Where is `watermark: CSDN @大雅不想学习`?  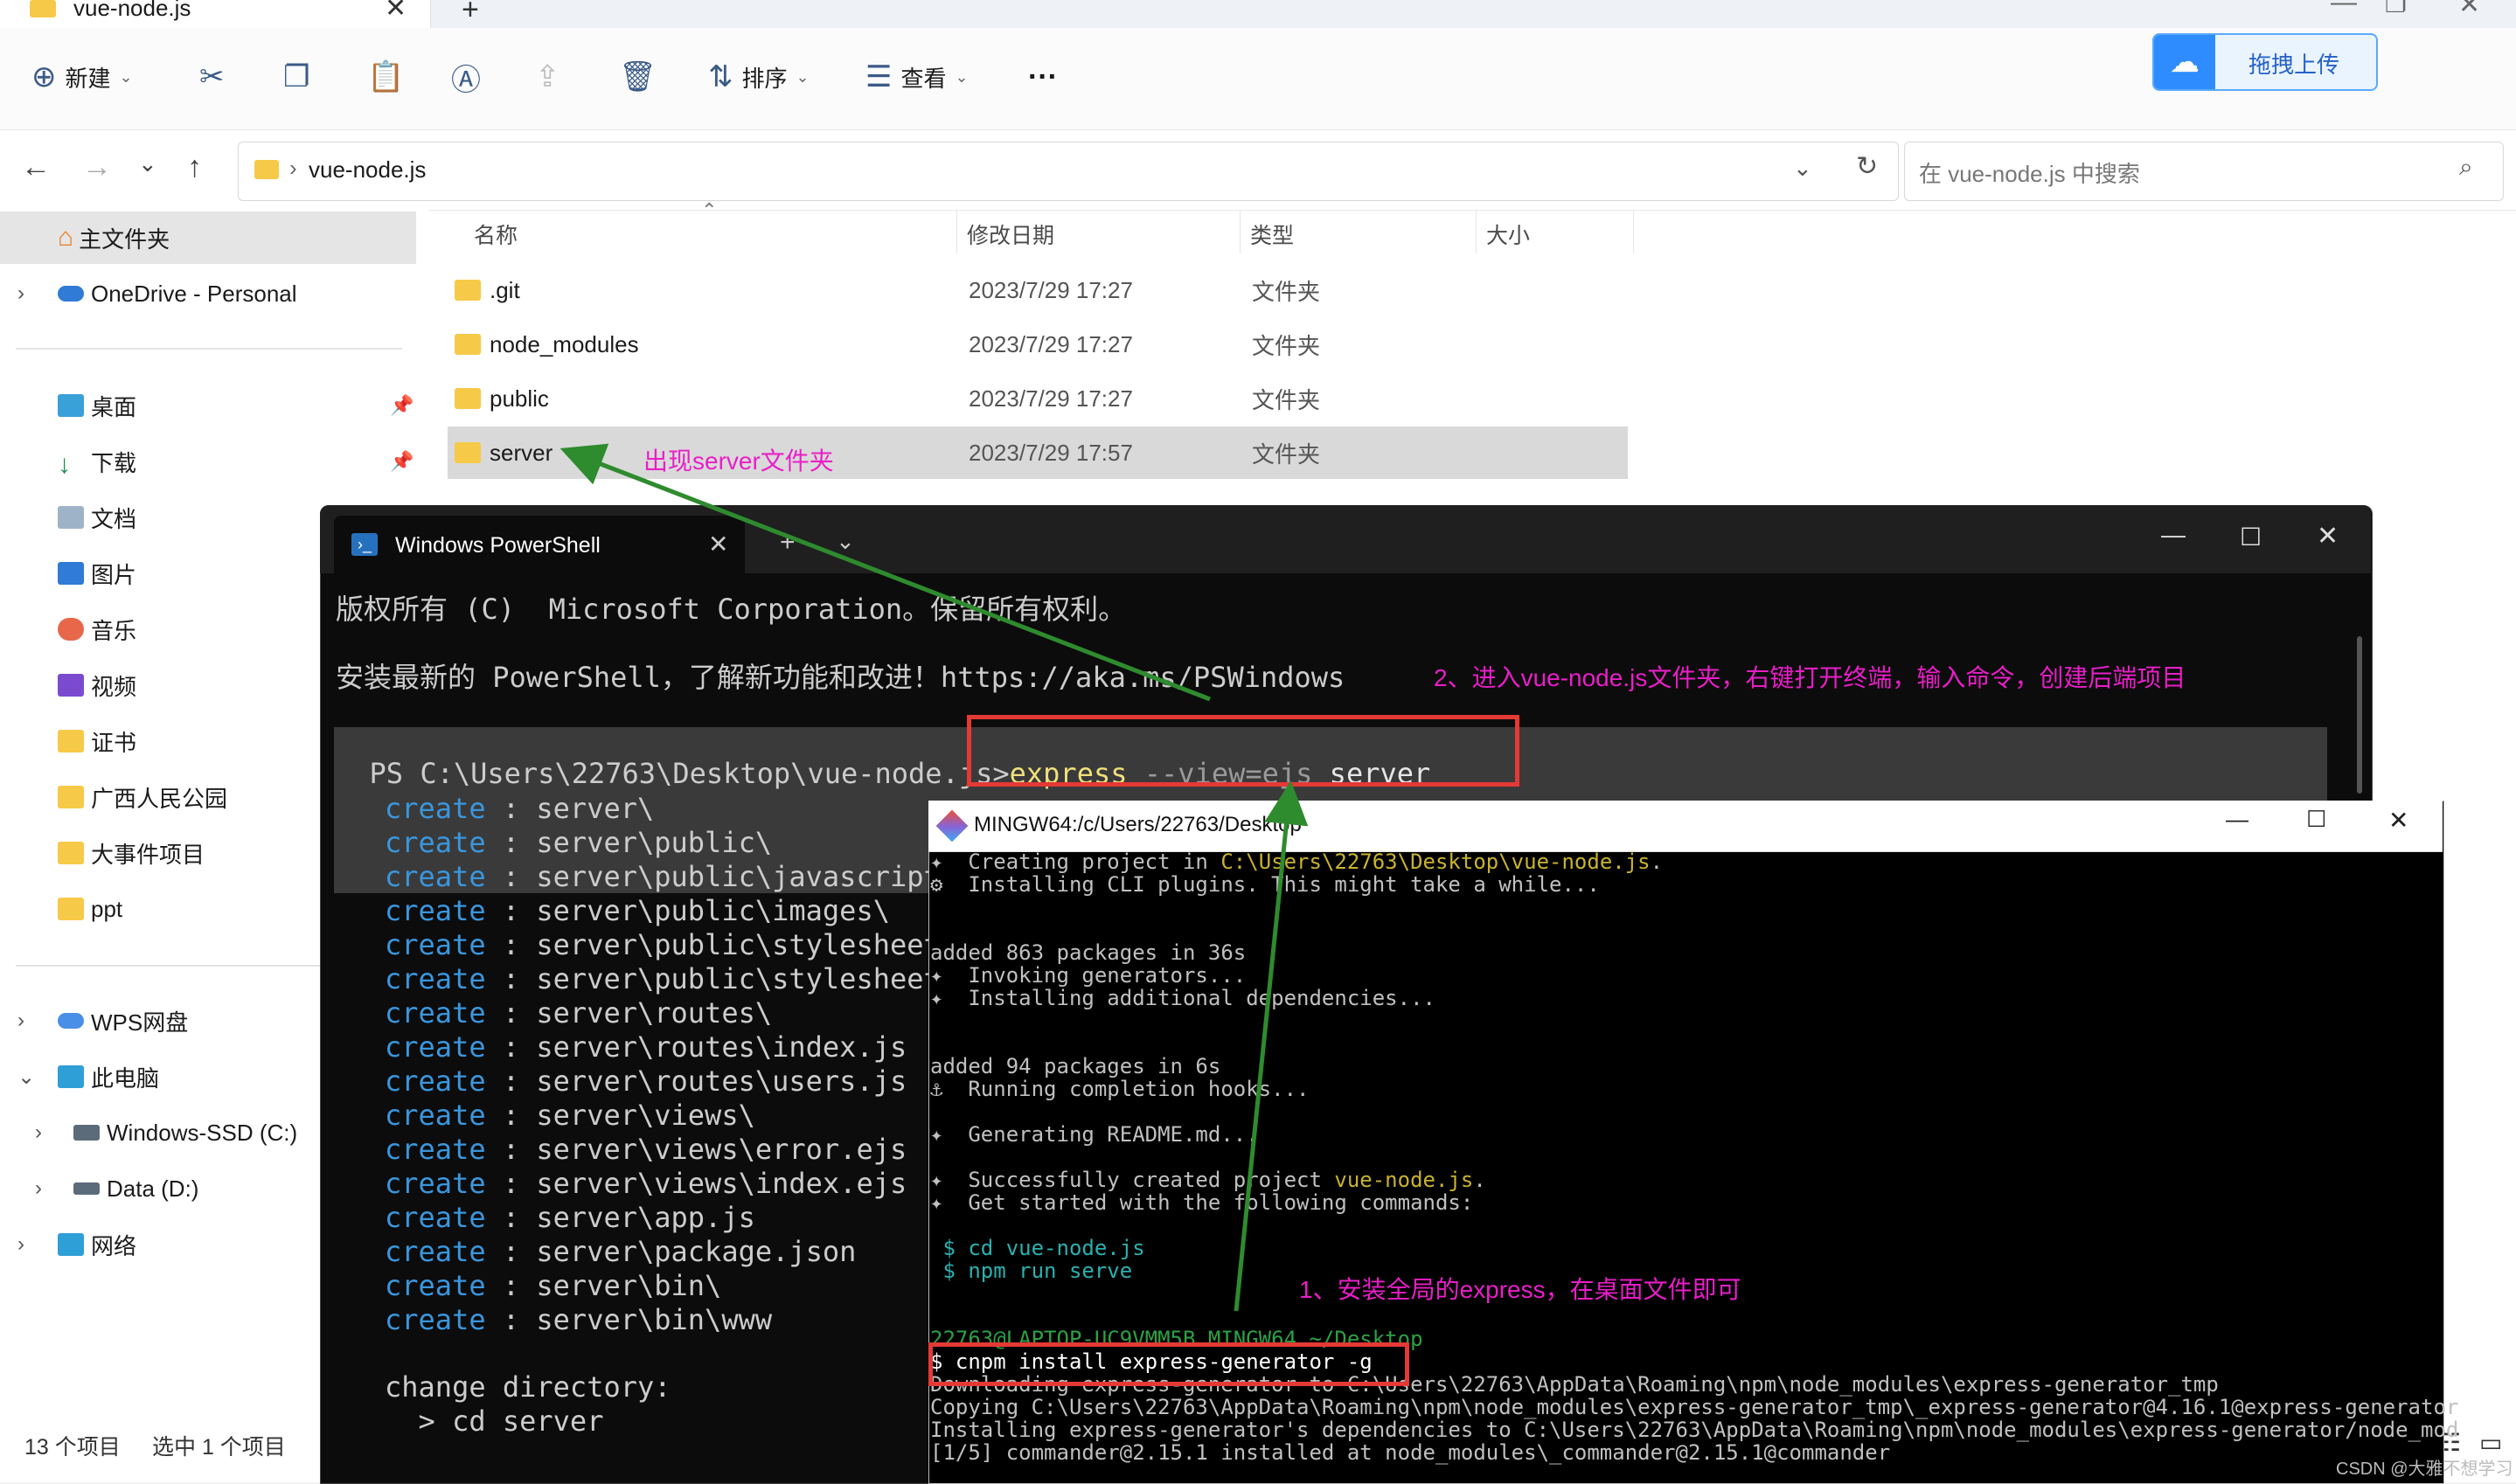 watermark: CSDN @大雅不想学习 is located at coordinates (2424, 1469).